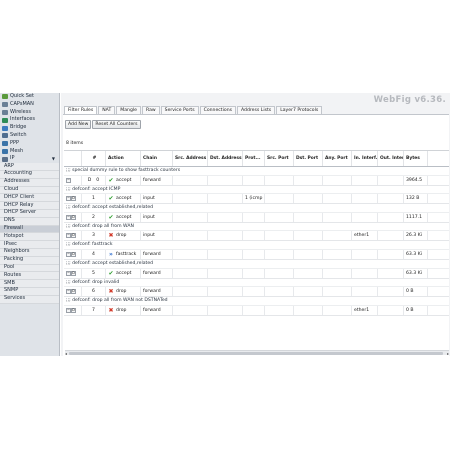 This screenshot has width=450, height=450. I want to click on tab-connections: Connections, so click(217, 110).